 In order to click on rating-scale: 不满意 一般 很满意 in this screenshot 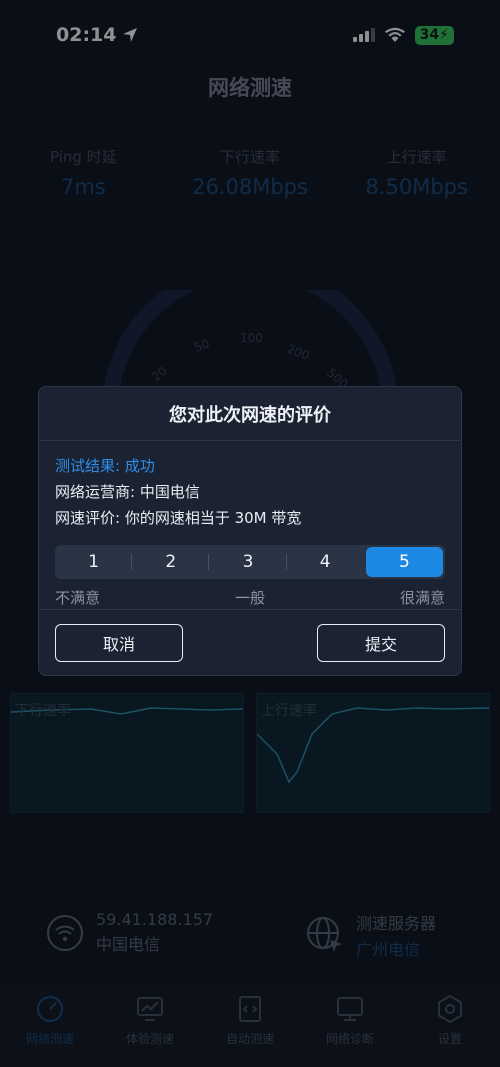, I will do `click(250, 597)`.